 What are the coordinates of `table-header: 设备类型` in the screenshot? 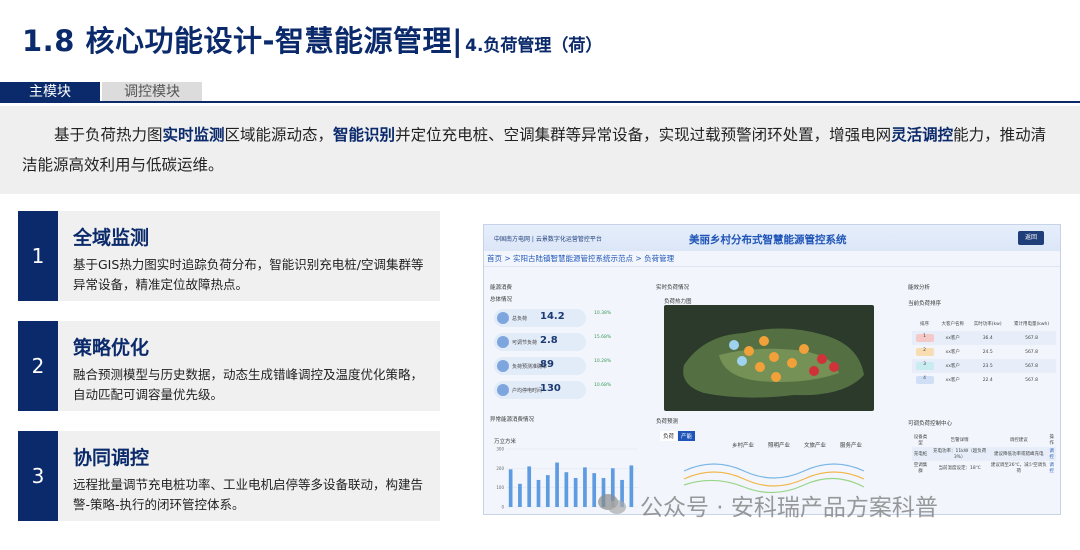 It's located at (920, 440).